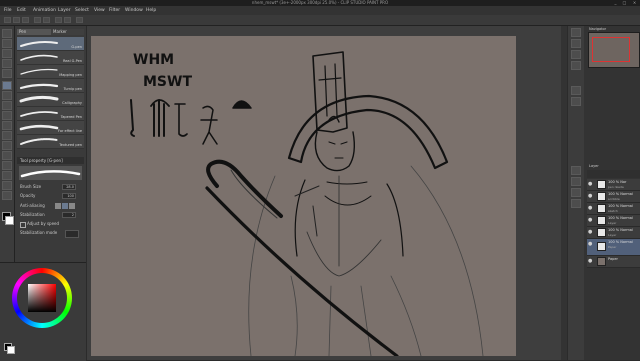  Describe the element at coordinates (7, 105) in the screenshot. I see `brush-tool-icon` at that location.